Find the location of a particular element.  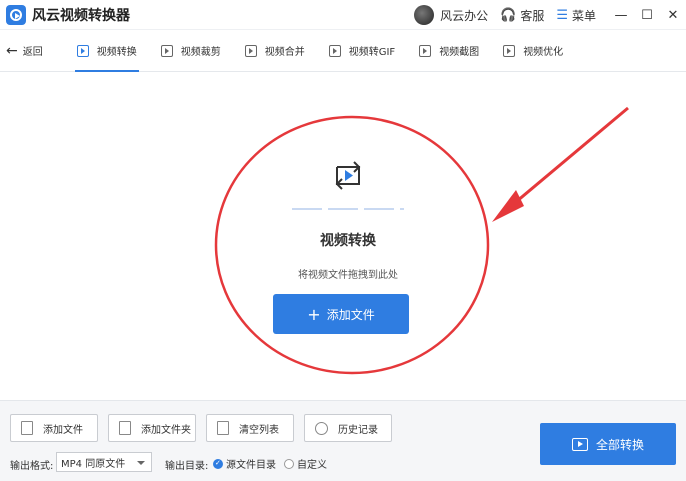

minimize-button: — is located at coordinates (621, 15).